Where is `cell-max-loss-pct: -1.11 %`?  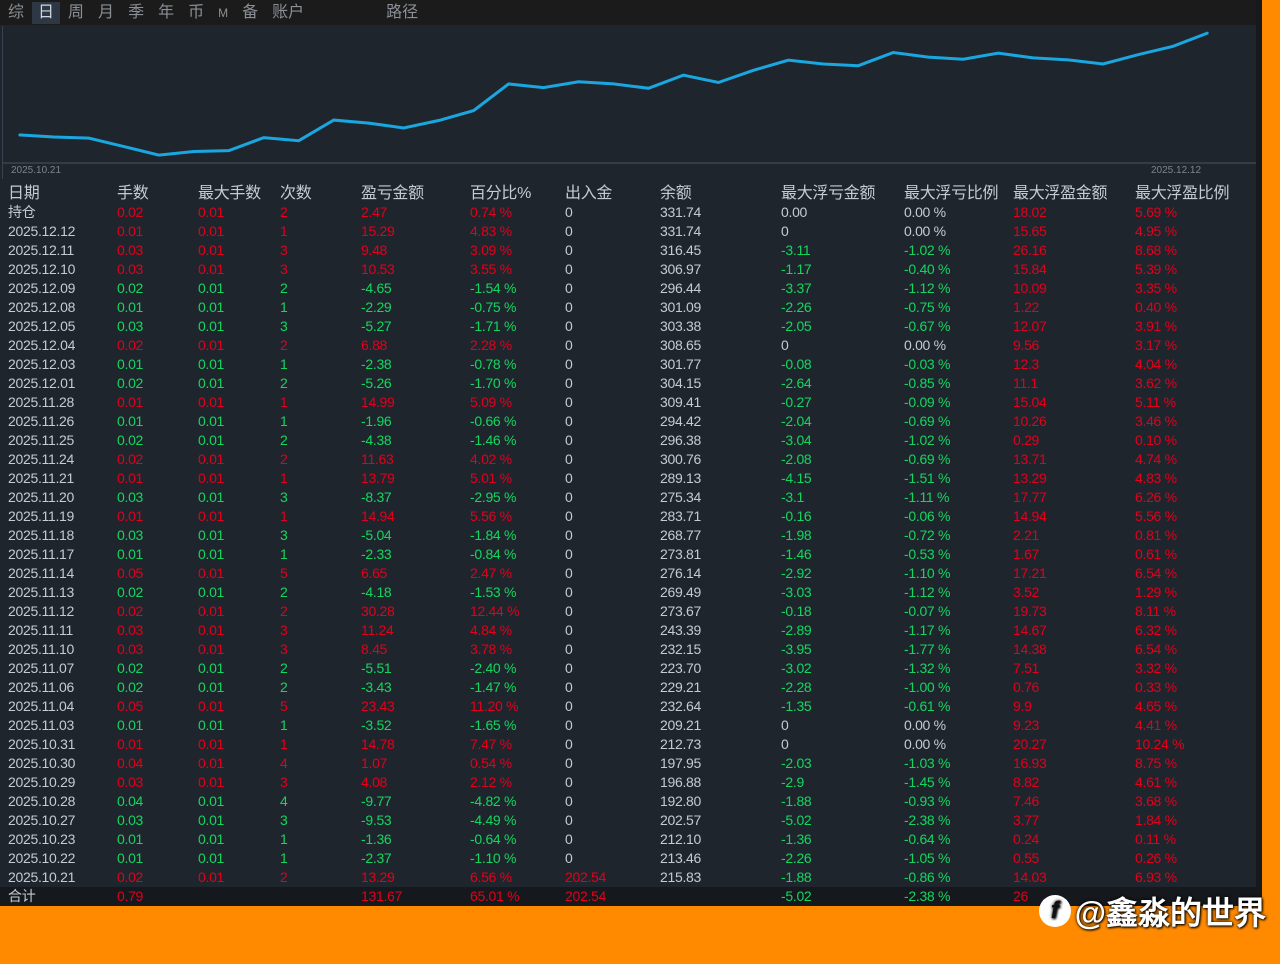 cell-max-loss-pct: -1.11 % is located at coordinates (927, 497).